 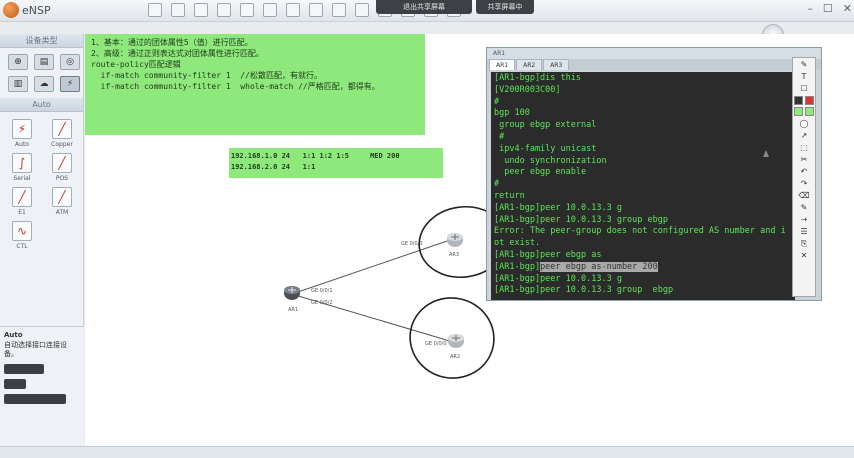 What do you see at coordinates (18, 62) in the screenshot?
I see `router-category-icon: ⊕` at bounding box center [18, 62].